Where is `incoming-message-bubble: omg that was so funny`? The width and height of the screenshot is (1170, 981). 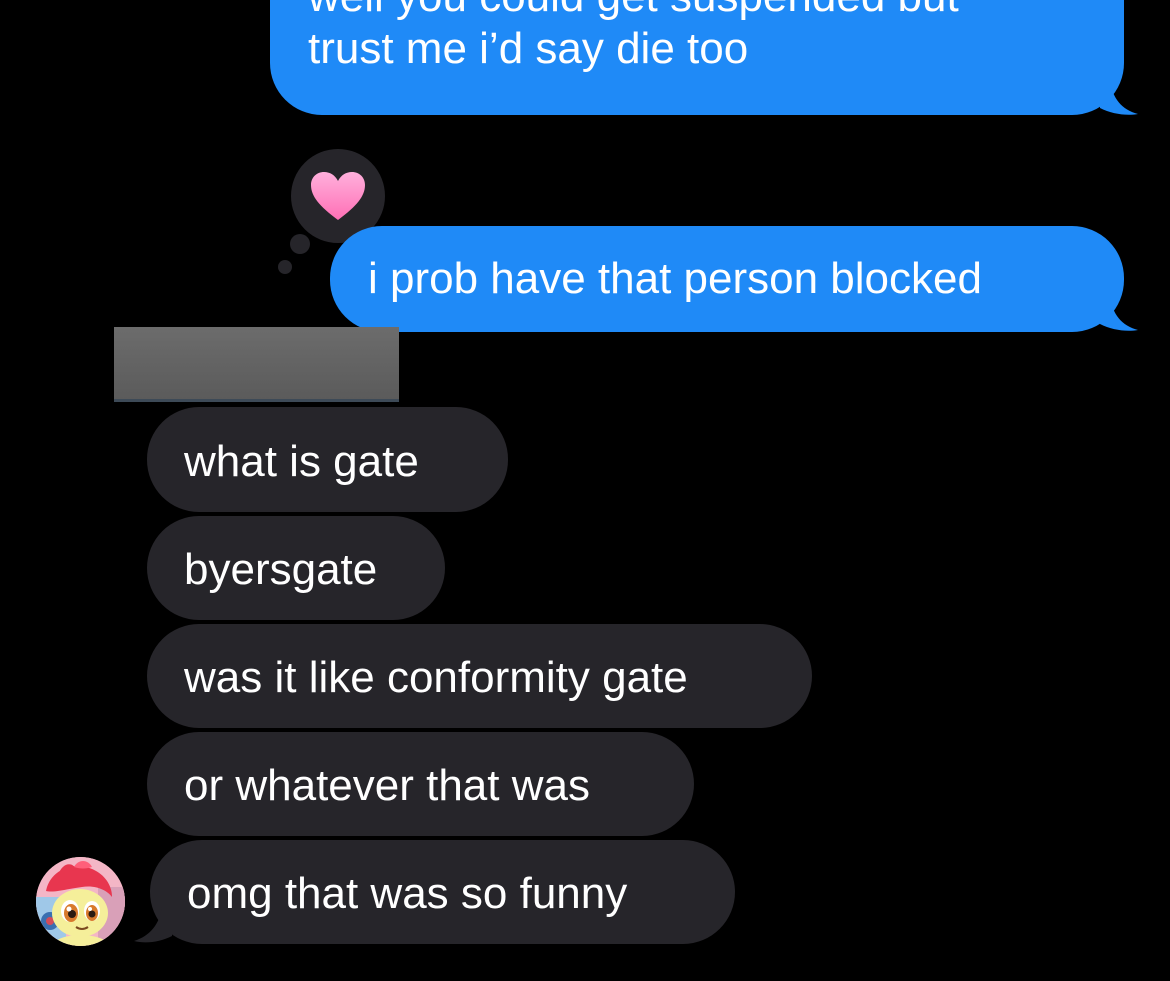
incoming-message-bubble: omg that was so funny is located at coordinates (442, 892).